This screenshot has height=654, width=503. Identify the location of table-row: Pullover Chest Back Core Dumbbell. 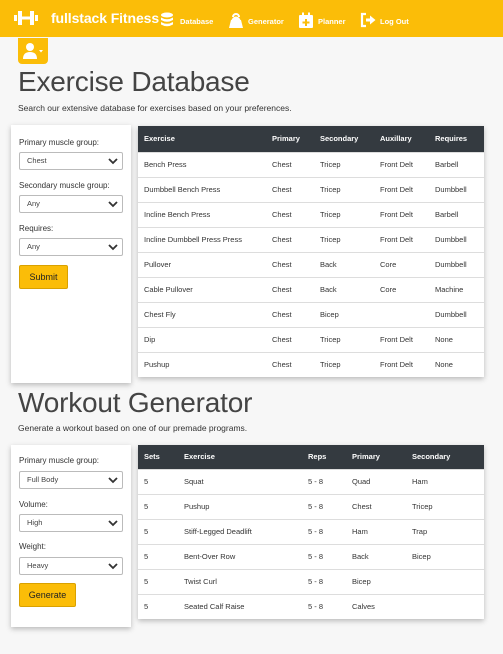
(311, 264).